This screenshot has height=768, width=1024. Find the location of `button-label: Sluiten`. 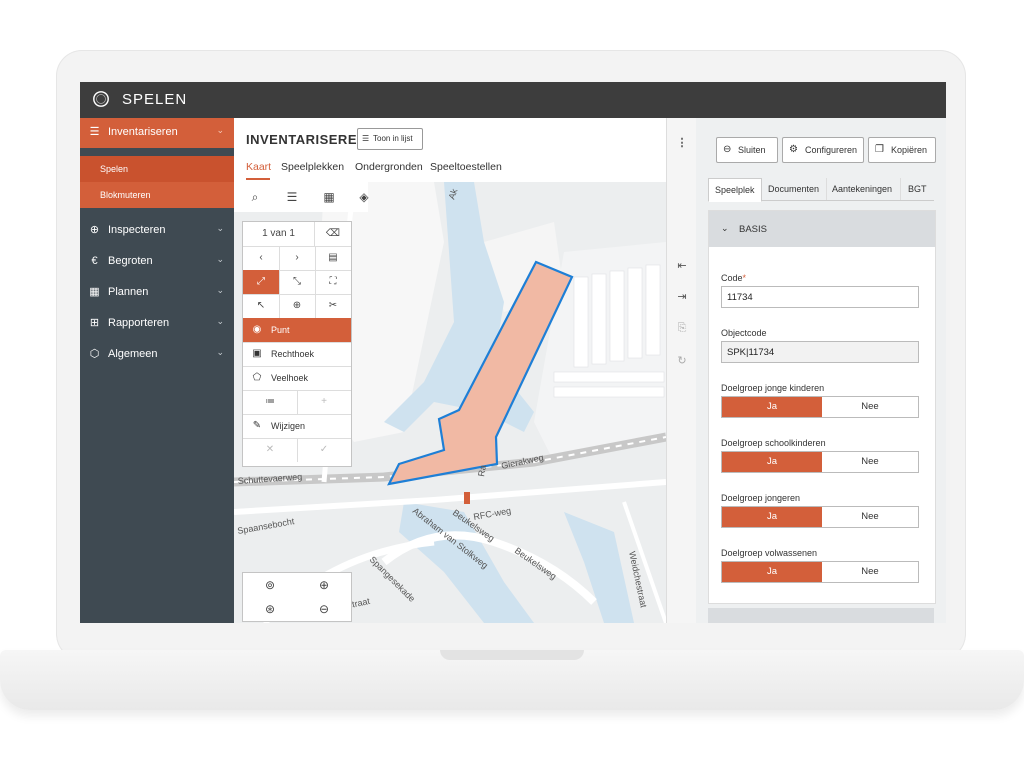

button-label: Sluiten is located at coordinates (752, 150).